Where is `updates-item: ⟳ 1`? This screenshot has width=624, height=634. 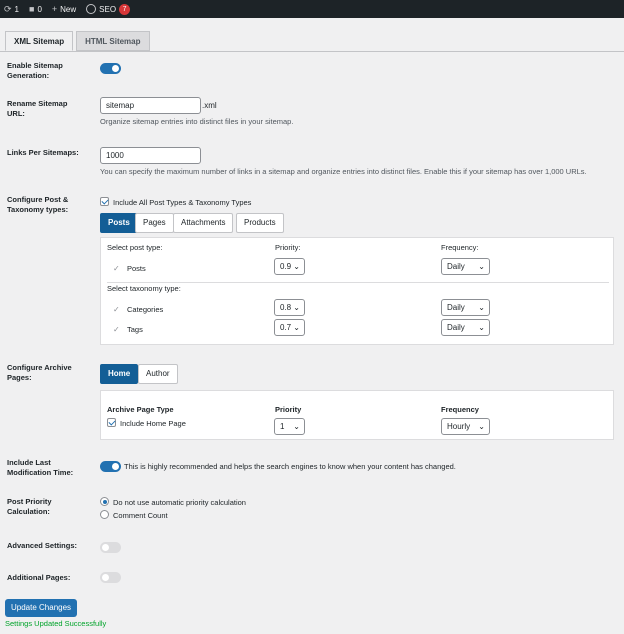 updates-item: ⟳ 1 is located at coordinates (11, 9).